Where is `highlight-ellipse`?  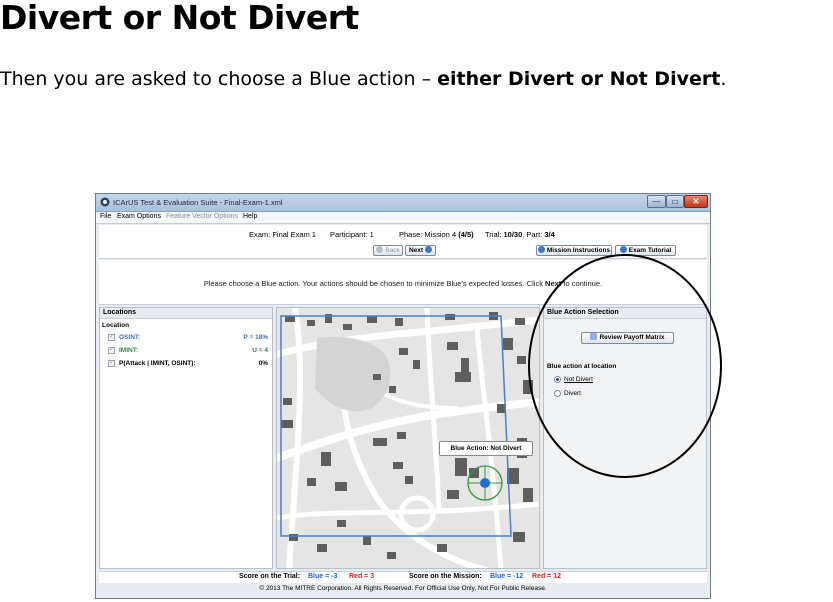 highlight-ellipse is located at coordinates (625, 366).